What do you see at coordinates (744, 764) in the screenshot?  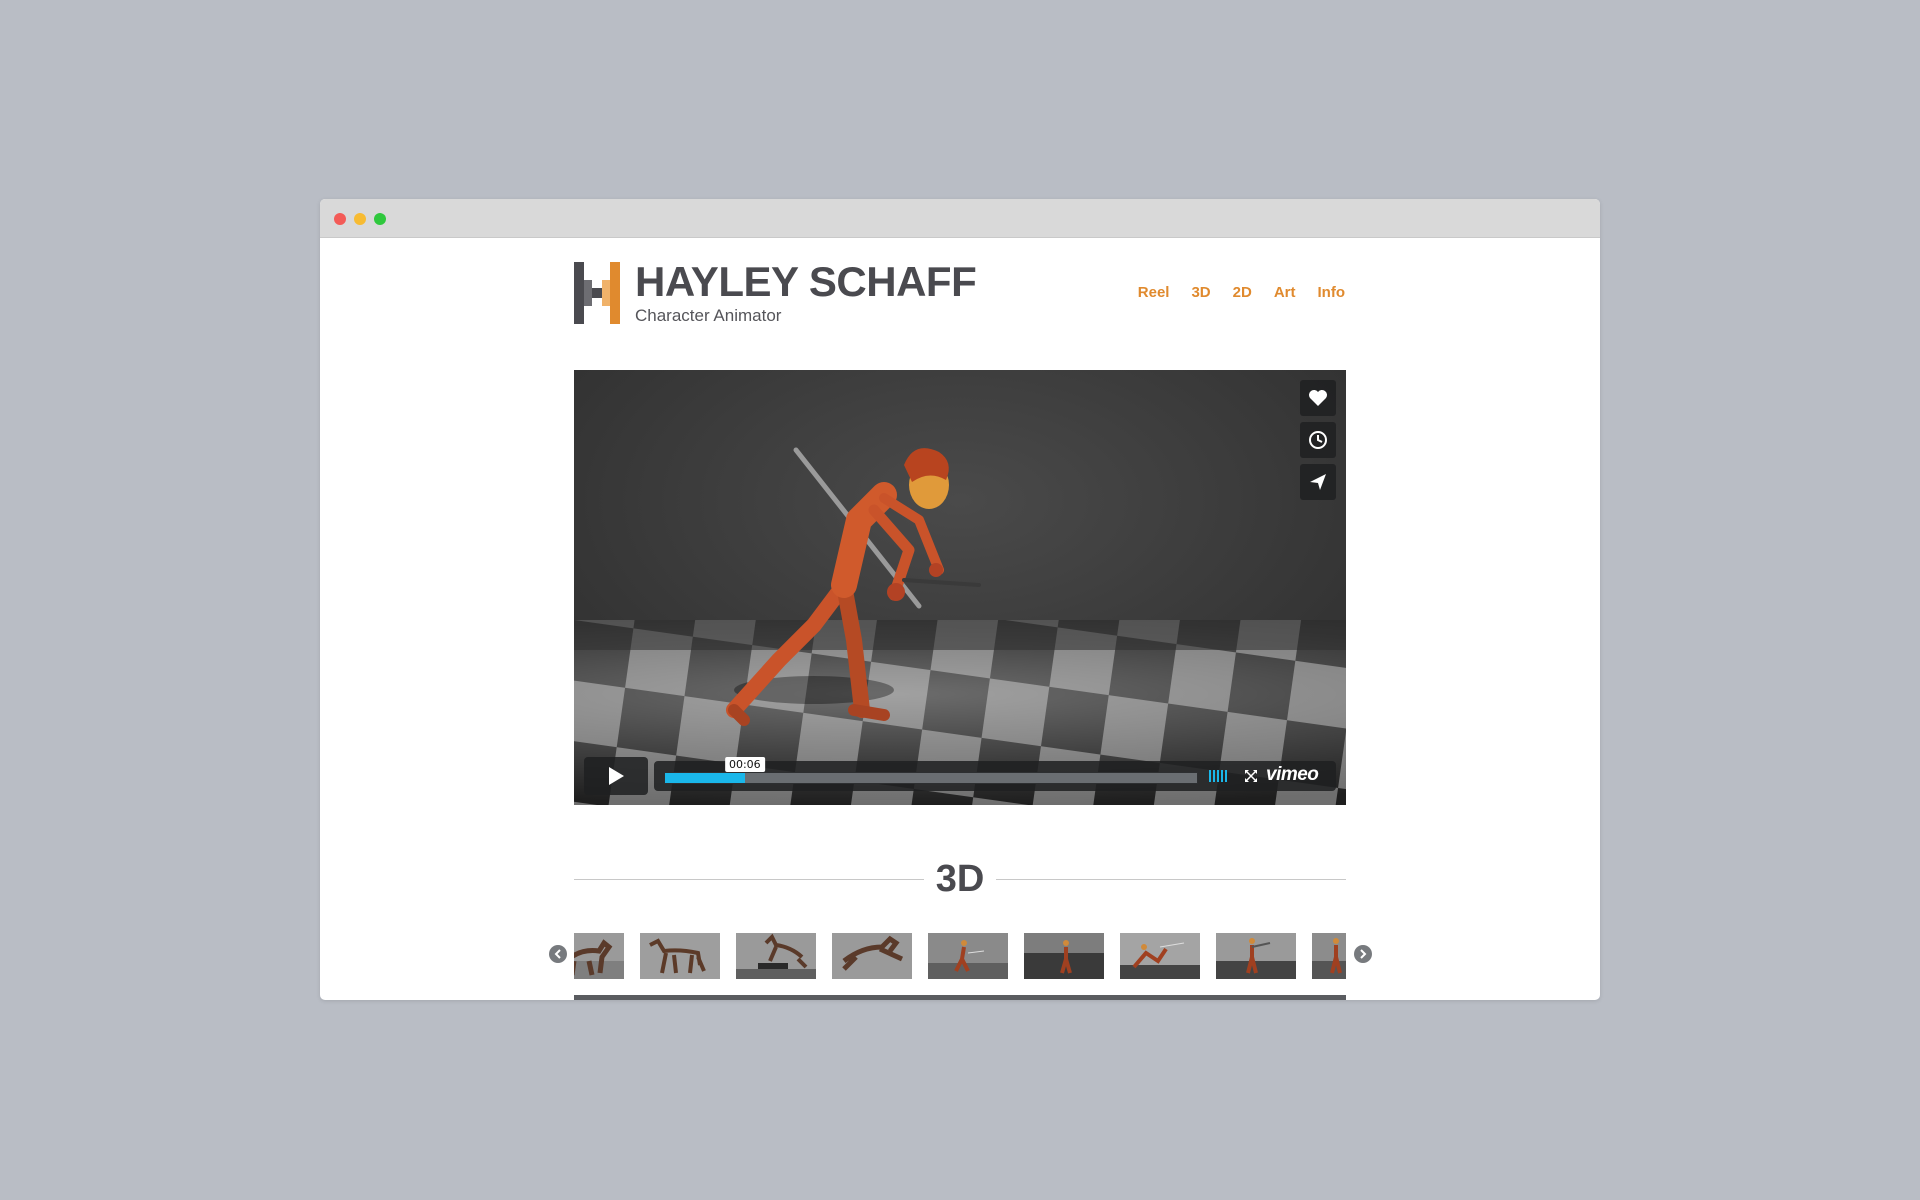 I see `time-tooltip: 00:06` at bounding box center [744, 764].